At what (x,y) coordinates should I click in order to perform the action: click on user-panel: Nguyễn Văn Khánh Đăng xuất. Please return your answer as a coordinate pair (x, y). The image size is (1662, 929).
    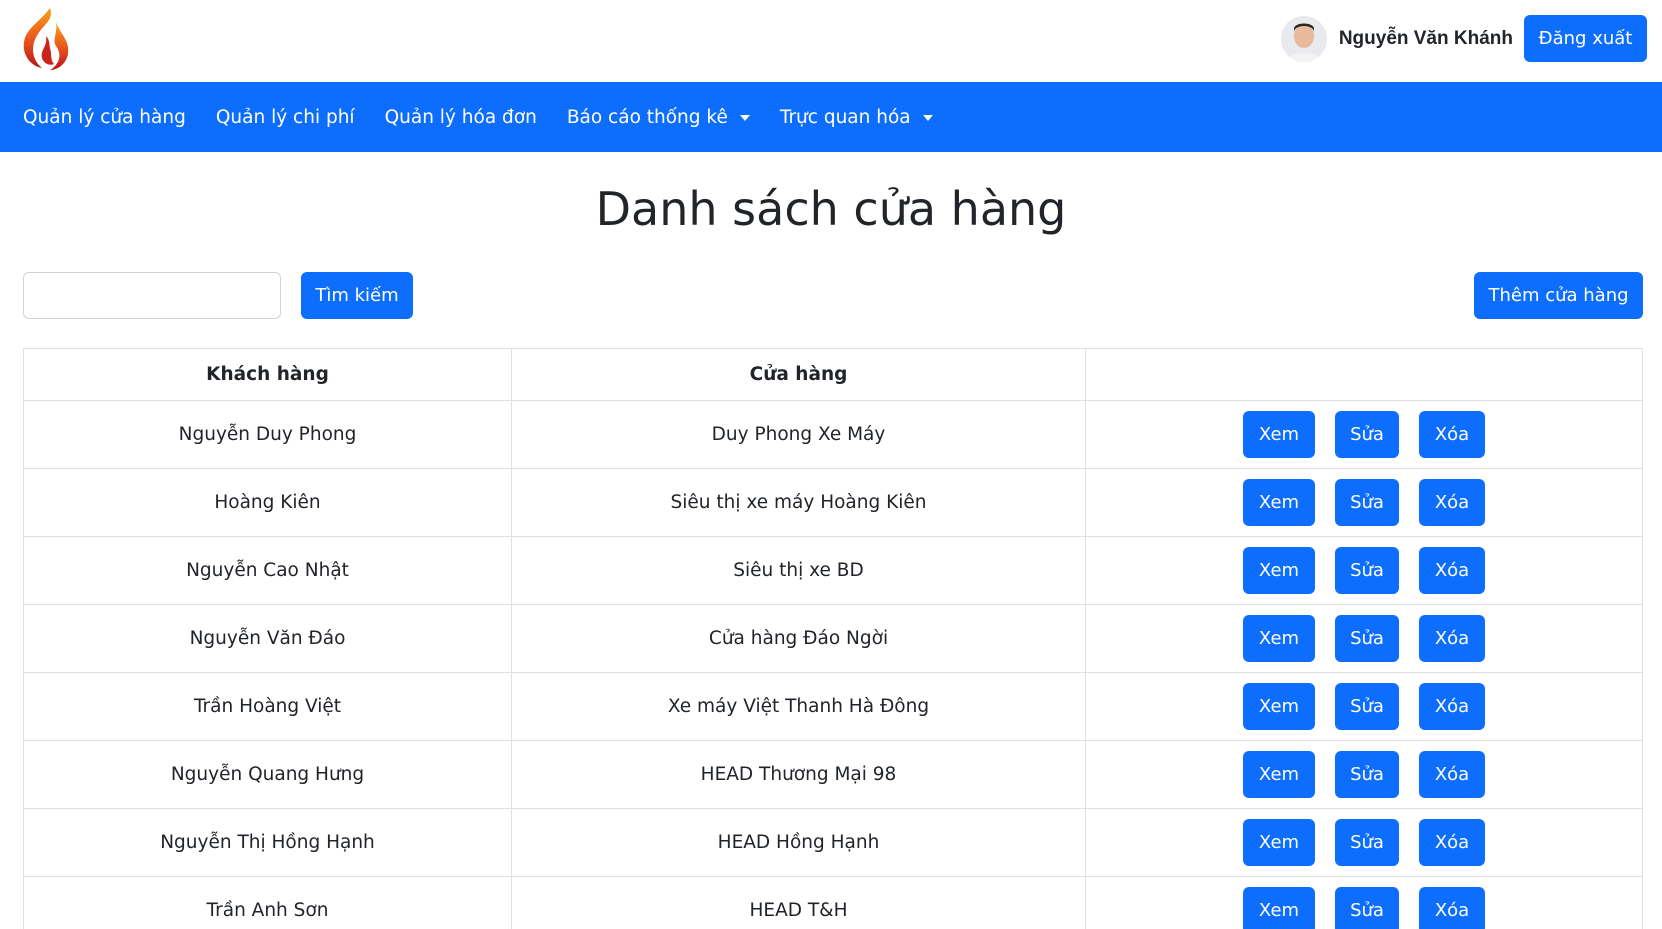
    Looking at the image, I should click on (1463, 38).